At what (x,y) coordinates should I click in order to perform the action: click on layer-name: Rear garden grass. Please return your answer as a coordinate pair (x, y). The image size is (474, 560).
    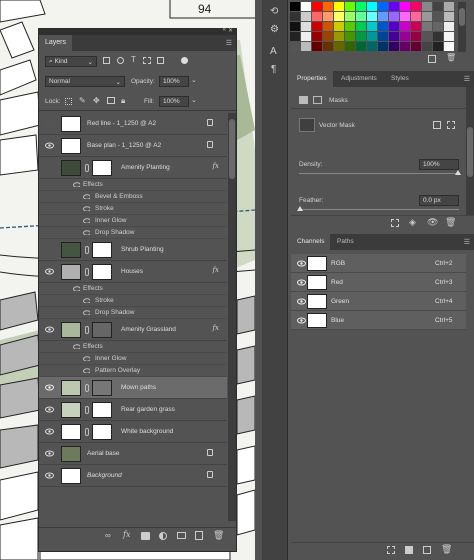
    Looking at the image, I should click on (148, 409).